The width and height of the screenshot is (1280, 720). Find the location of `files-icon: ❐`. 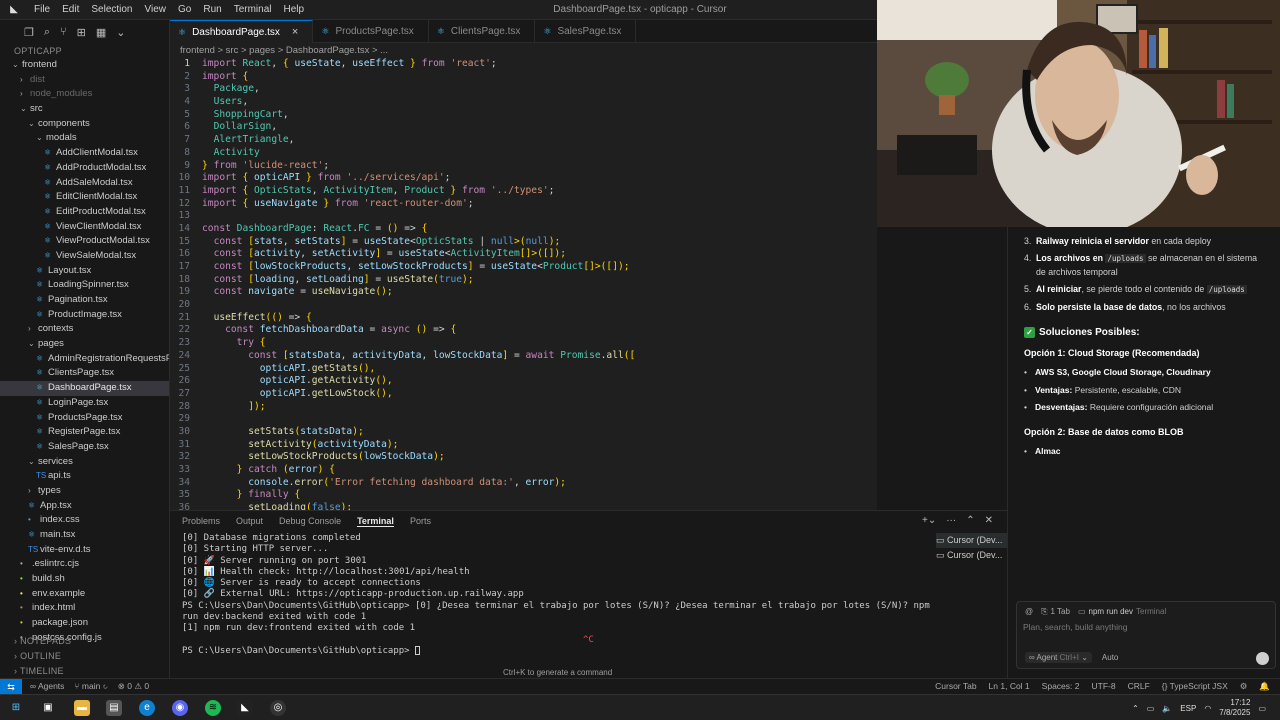

files-icon: ❐ is located at coordinates (29, 32).